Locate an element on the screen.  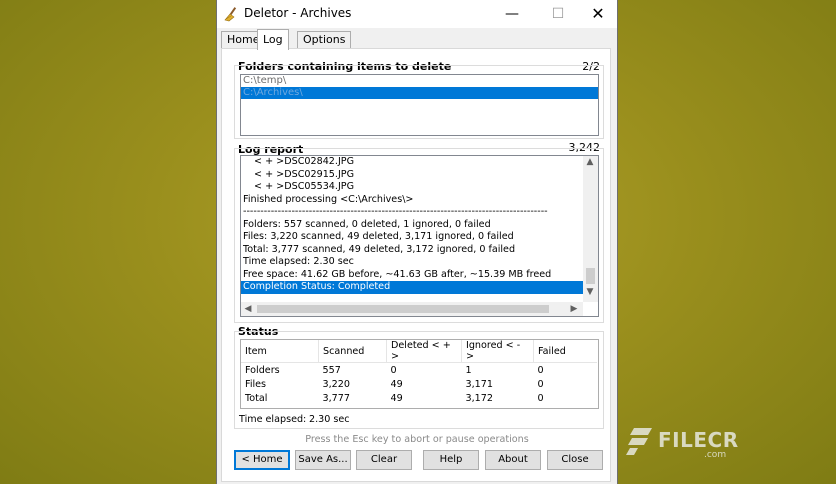
folder-item-selected: C:\Archives\ is located at coordinates (419, 93).